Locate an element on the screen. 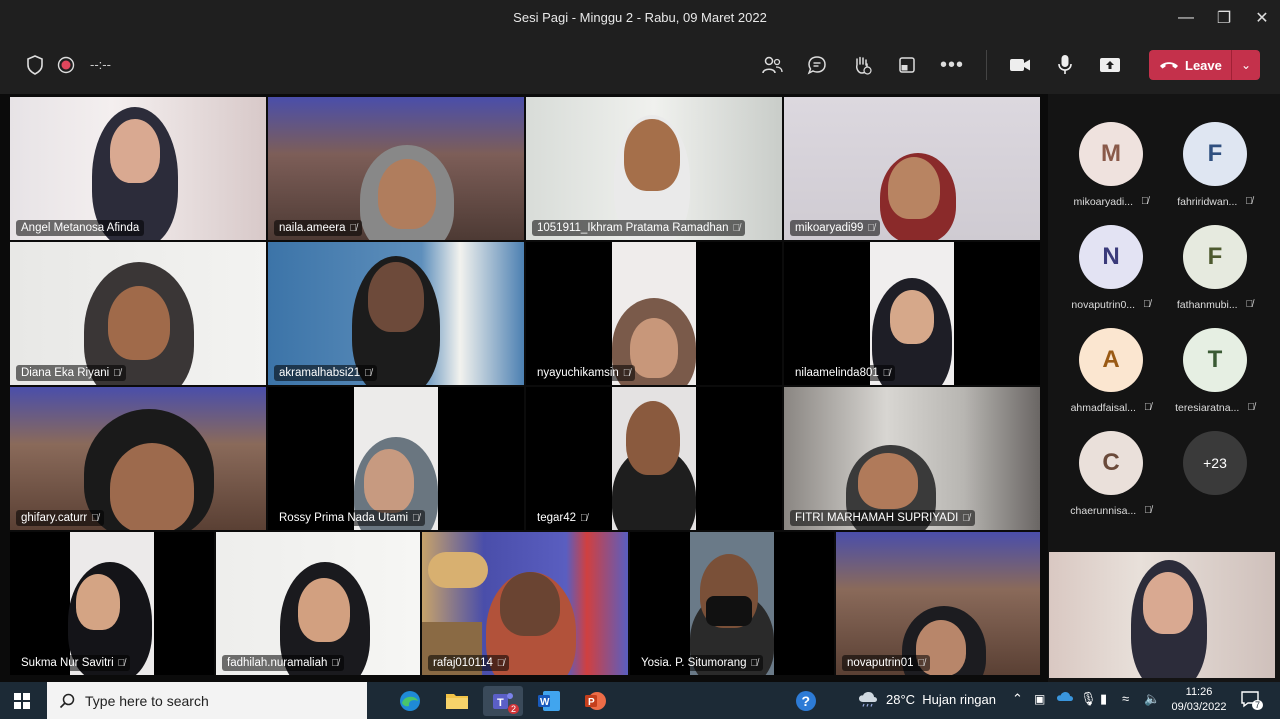 This screenshot has width=1280, height=719. search-placeholder: Type here to search is located at coordinates (147, 700).